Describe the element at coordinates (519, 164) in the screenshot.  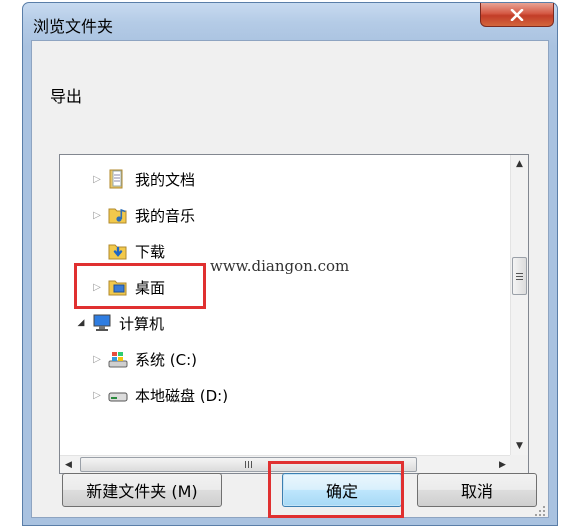
I see `scroll-up-icon: ▲` at that location.